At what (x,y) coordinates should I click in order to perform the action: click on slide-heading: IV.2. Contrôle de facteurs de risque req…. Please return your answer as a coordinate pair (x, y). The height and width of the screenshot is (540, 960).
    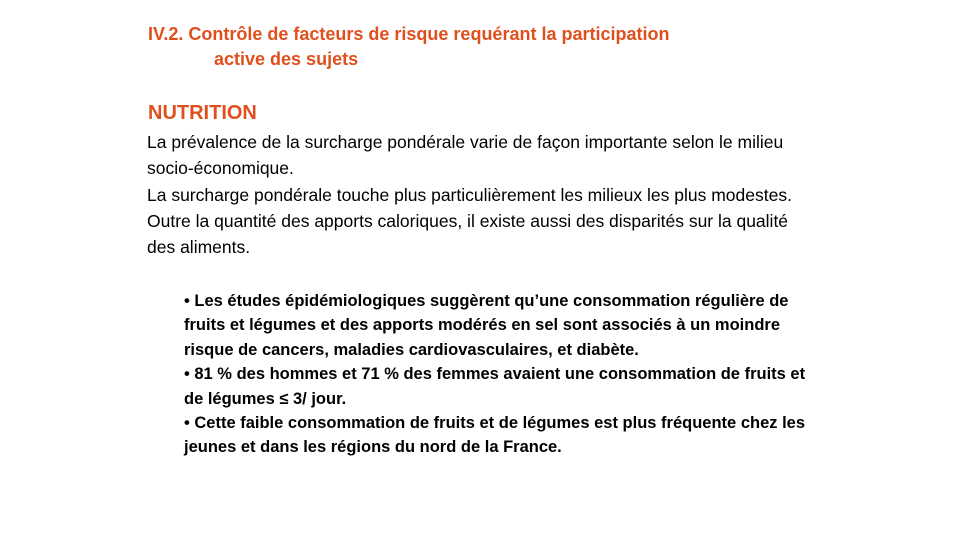
    Looking at the image, I should click on (498, 47).